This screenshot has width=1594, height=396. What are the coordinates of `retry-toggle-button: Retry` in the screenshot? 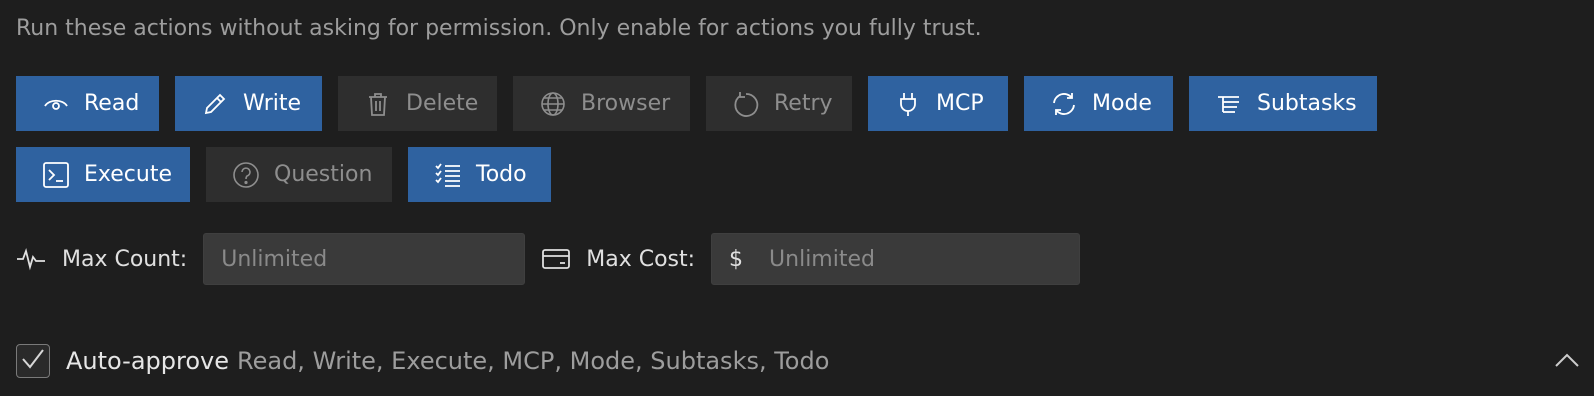 It's located at (779, 103).